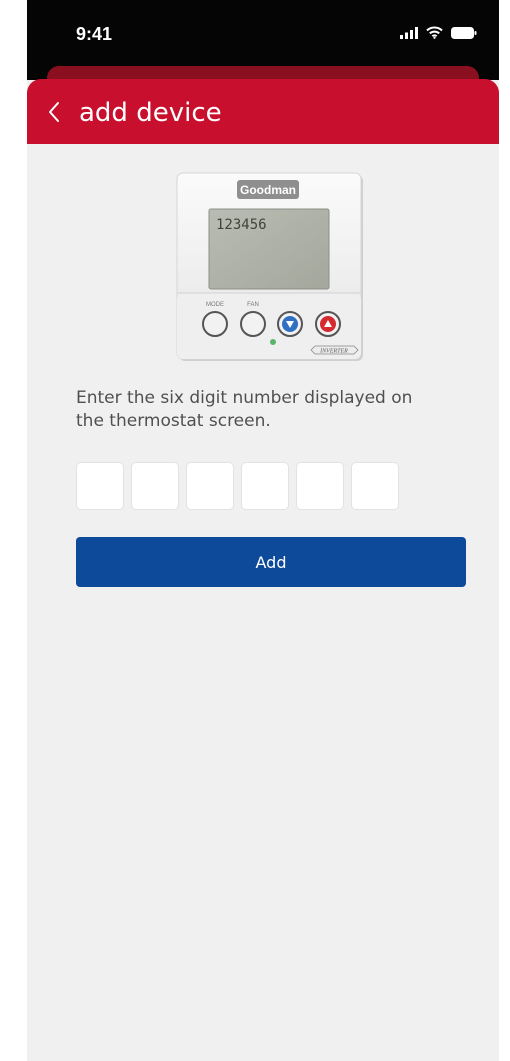 The width and height of the screenshot is (510, 1061). Describe the element at coordinates (464, 32) in the screenshot. I see `battery-icon` at that location.